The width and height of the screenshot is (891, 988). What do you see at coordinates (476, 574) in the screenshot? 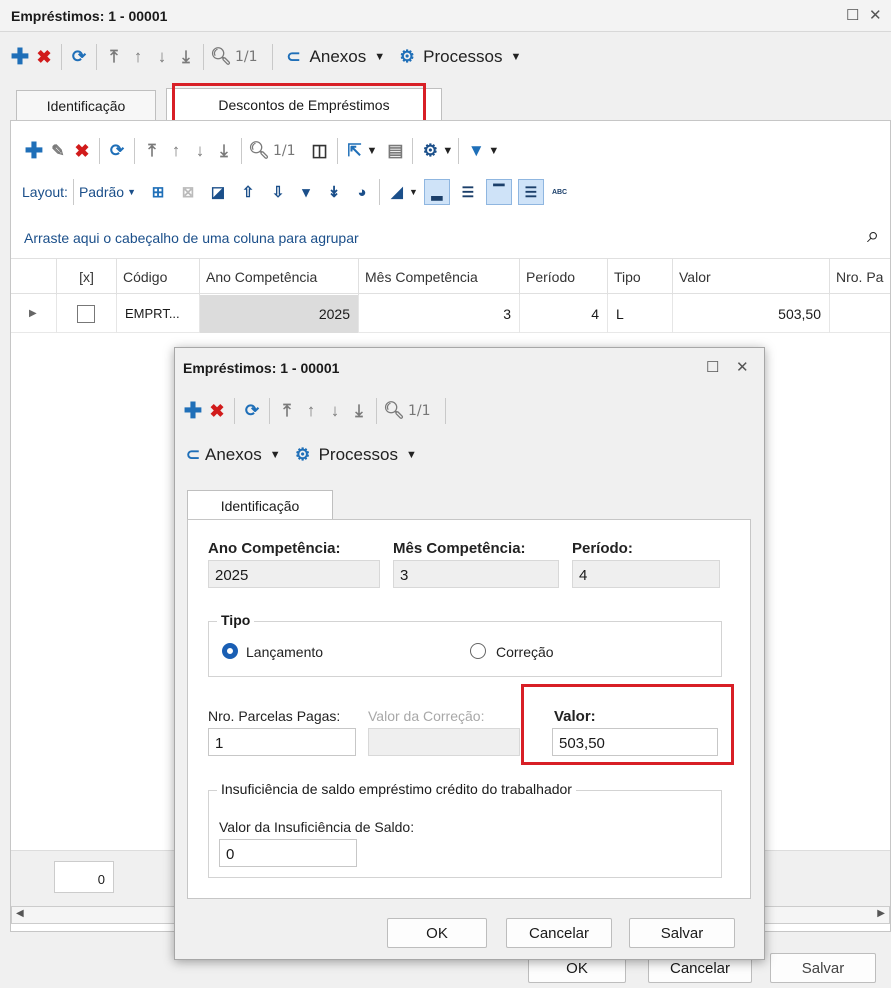
I see `mes-field: 3` at bounding box center [476, 574].